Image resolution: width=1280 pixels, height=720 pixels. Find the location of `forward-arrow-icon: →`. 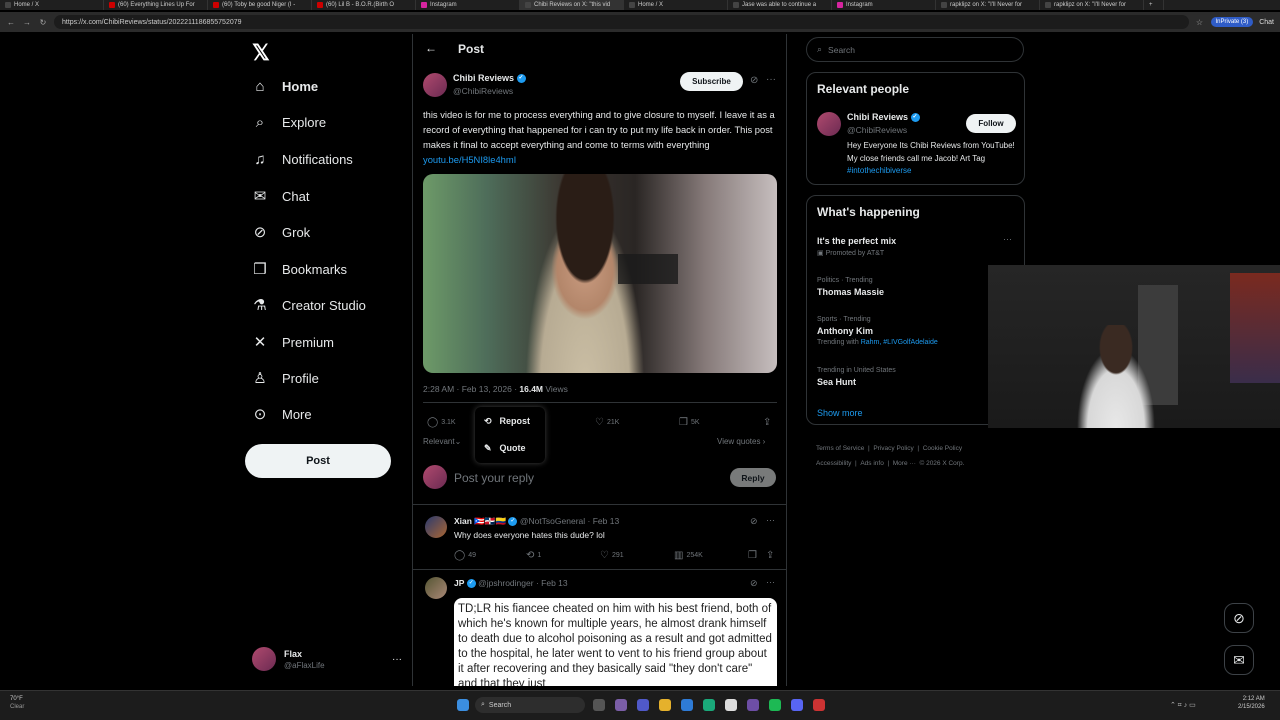

forward-arrow-icon: → is located at coordinates (27, 22).